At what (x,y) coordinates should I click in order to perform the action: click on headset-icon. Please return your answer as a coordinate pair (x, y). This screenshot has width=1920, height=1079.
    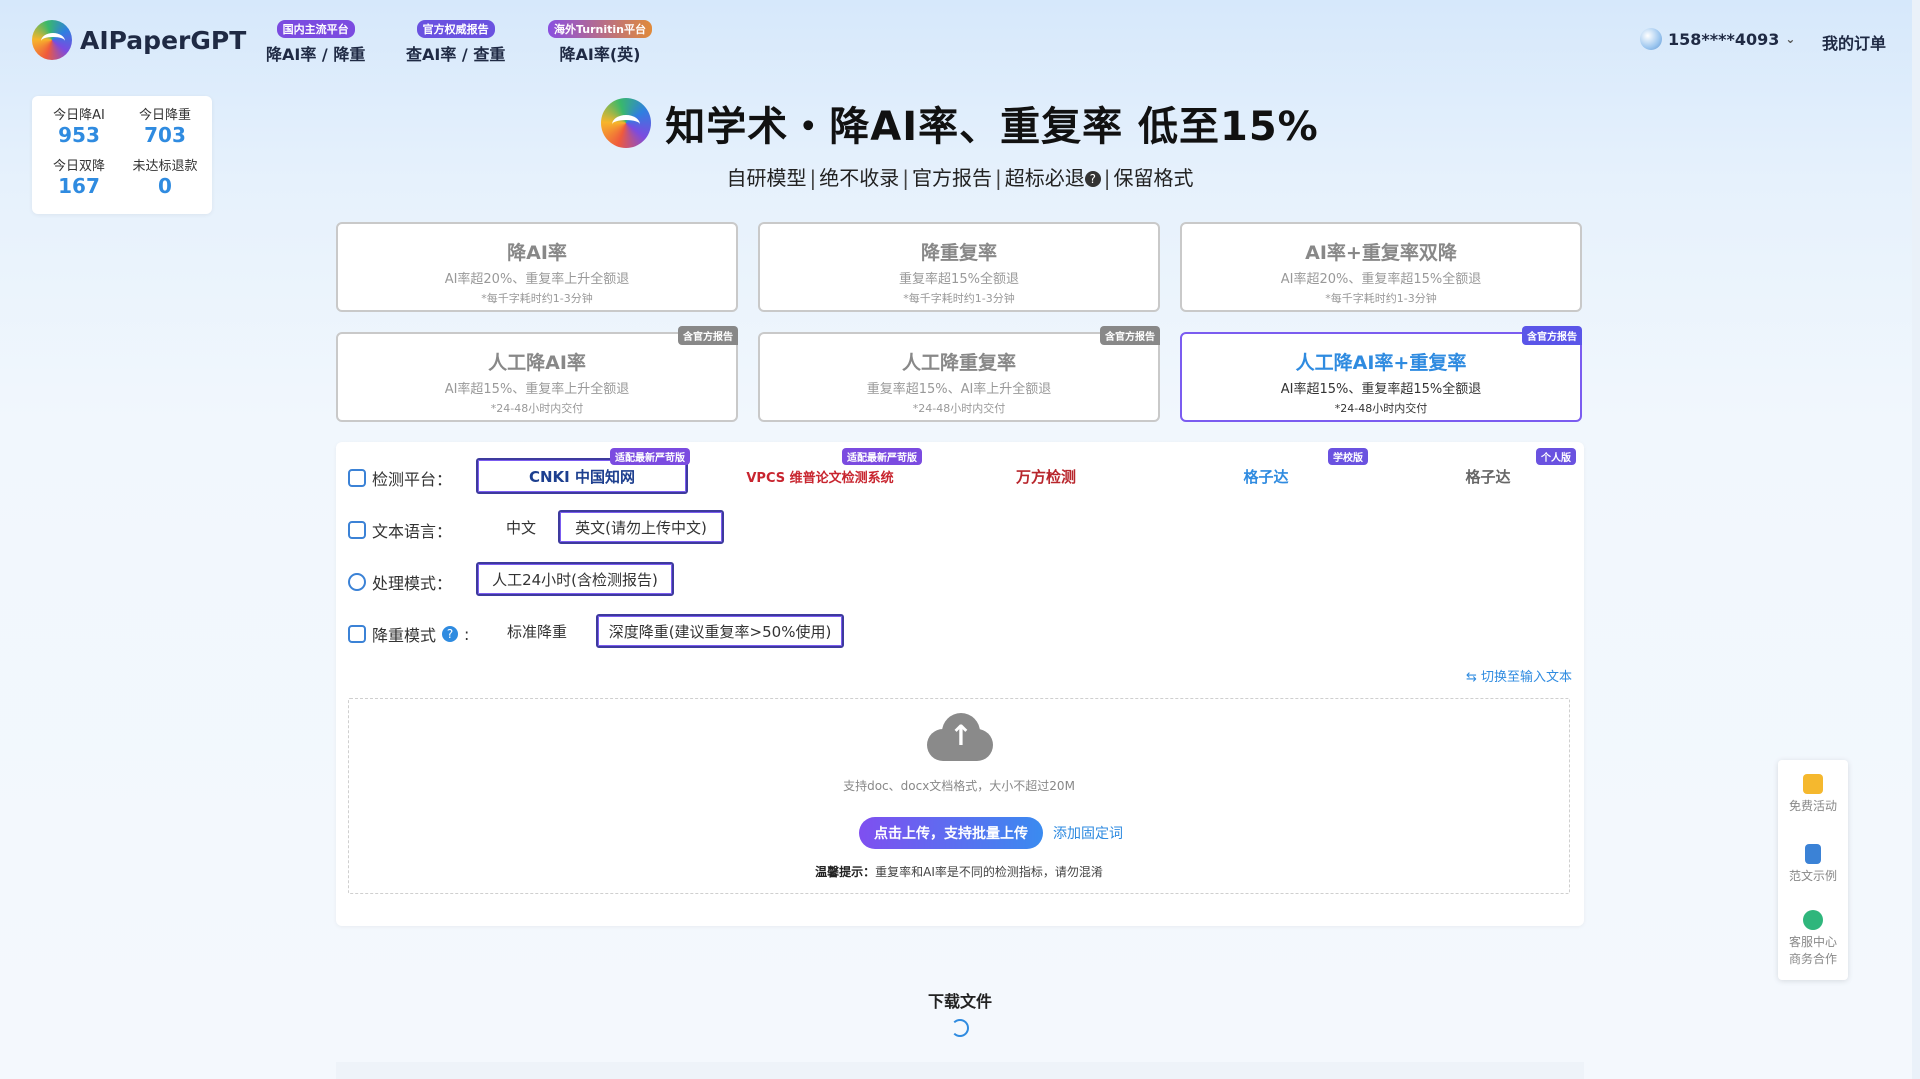
    Looking at the image, I should click on (1813, 920).